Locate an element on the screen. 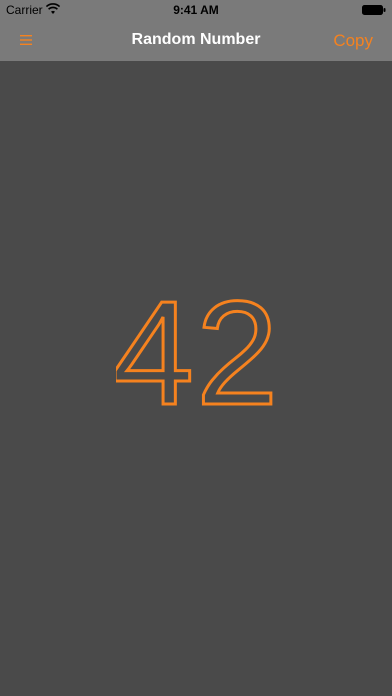 The height and width of the screenshot is (696, 392). number-text: 42 is located at coordinates (196, 350).